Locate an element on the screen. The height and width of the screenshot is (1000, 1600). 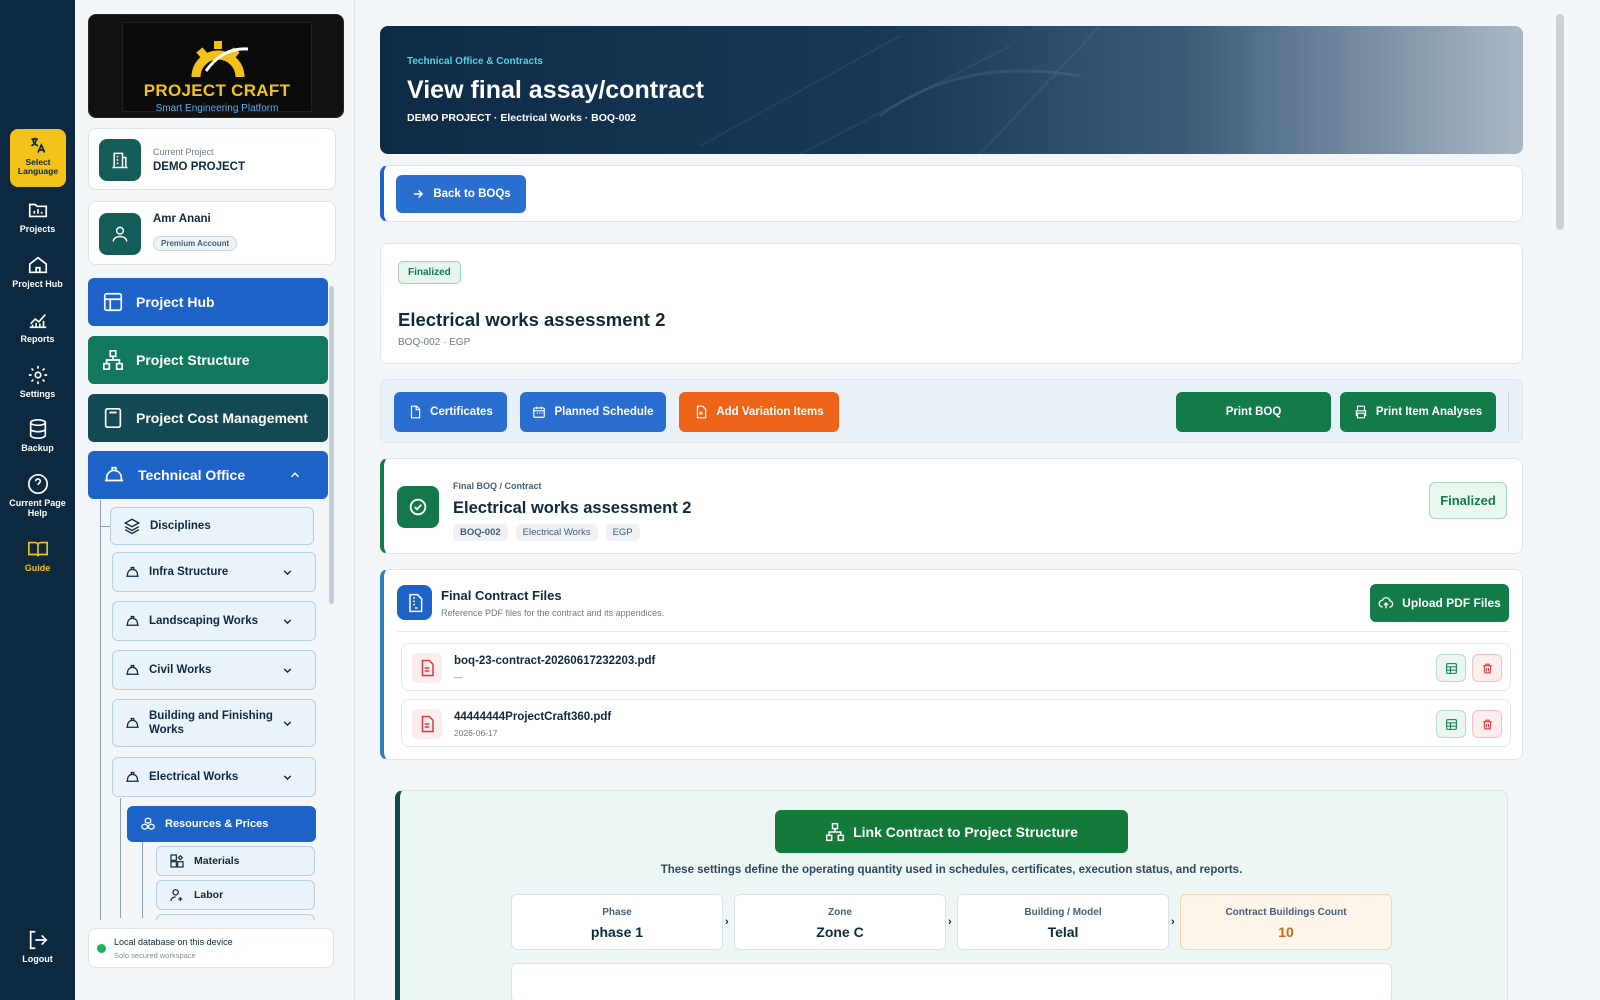
logo-title: PROJECT CRAFT is located at coordinates (217, 90).